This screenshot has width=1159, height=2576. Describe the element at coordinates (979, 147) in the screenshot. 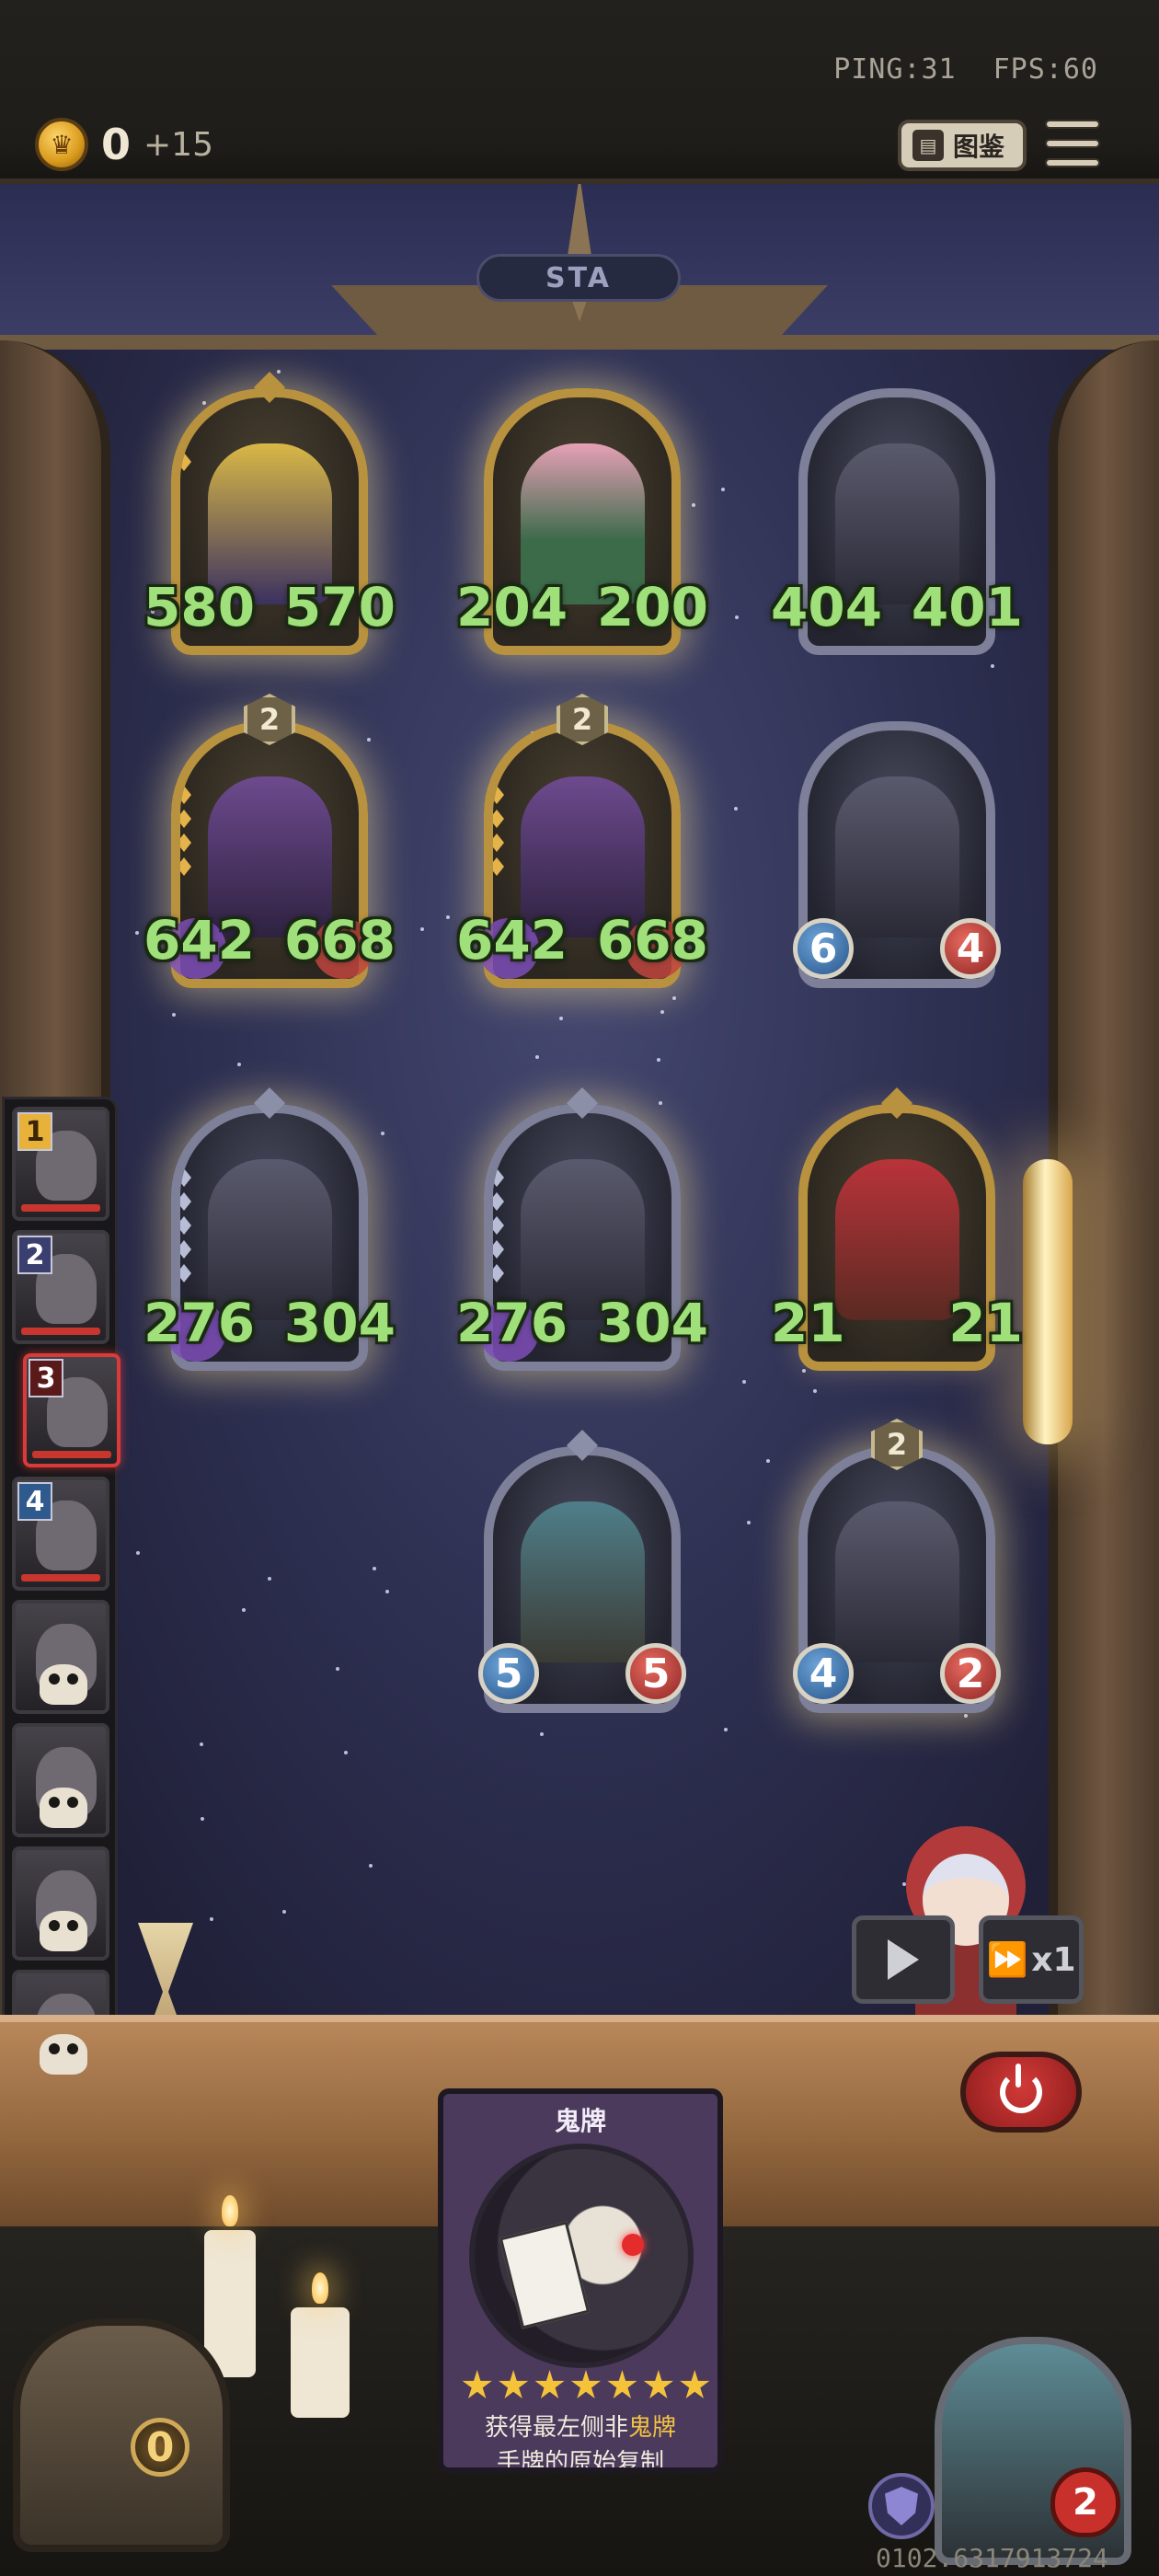

I see `codex-label: 图鉴` at that location.